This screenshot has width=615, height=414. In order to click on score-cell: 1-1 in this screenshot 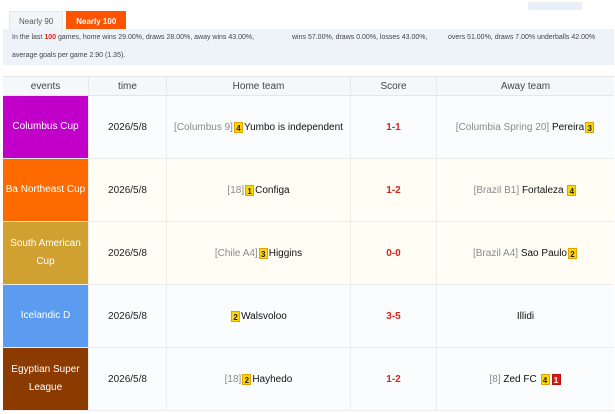, I will do `click(394, 127)`.